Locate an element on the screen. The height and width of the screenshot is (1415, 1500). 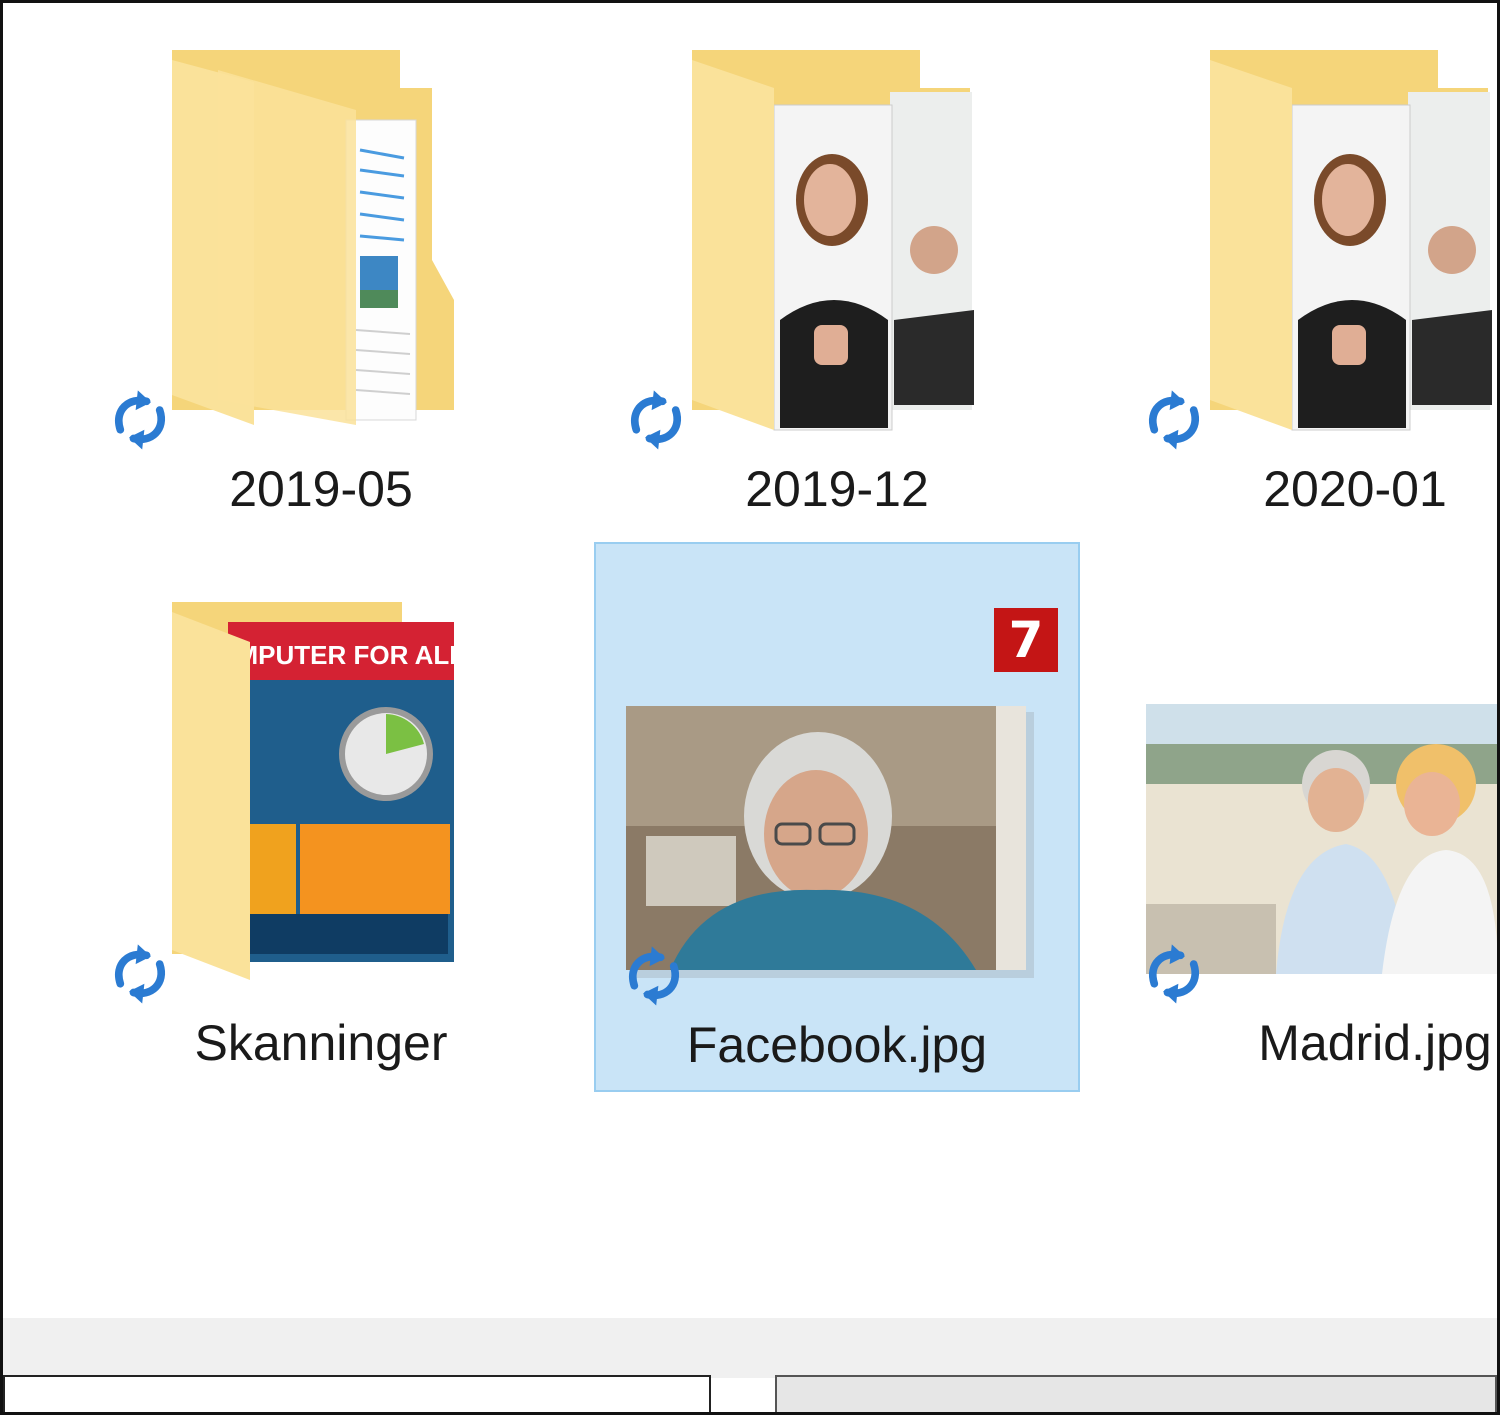
item-label: Madrid.jpg is located at coordinates (1375, 1043).